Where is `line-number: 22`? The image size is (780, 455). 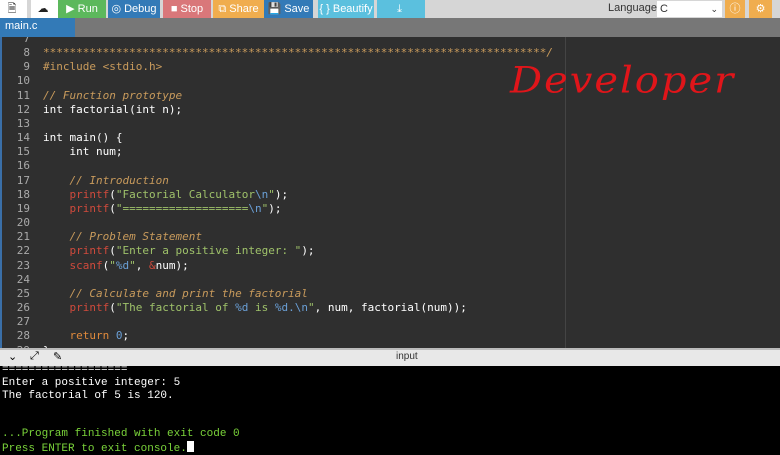 line-number: 22 is located at coordinates (23, 251).